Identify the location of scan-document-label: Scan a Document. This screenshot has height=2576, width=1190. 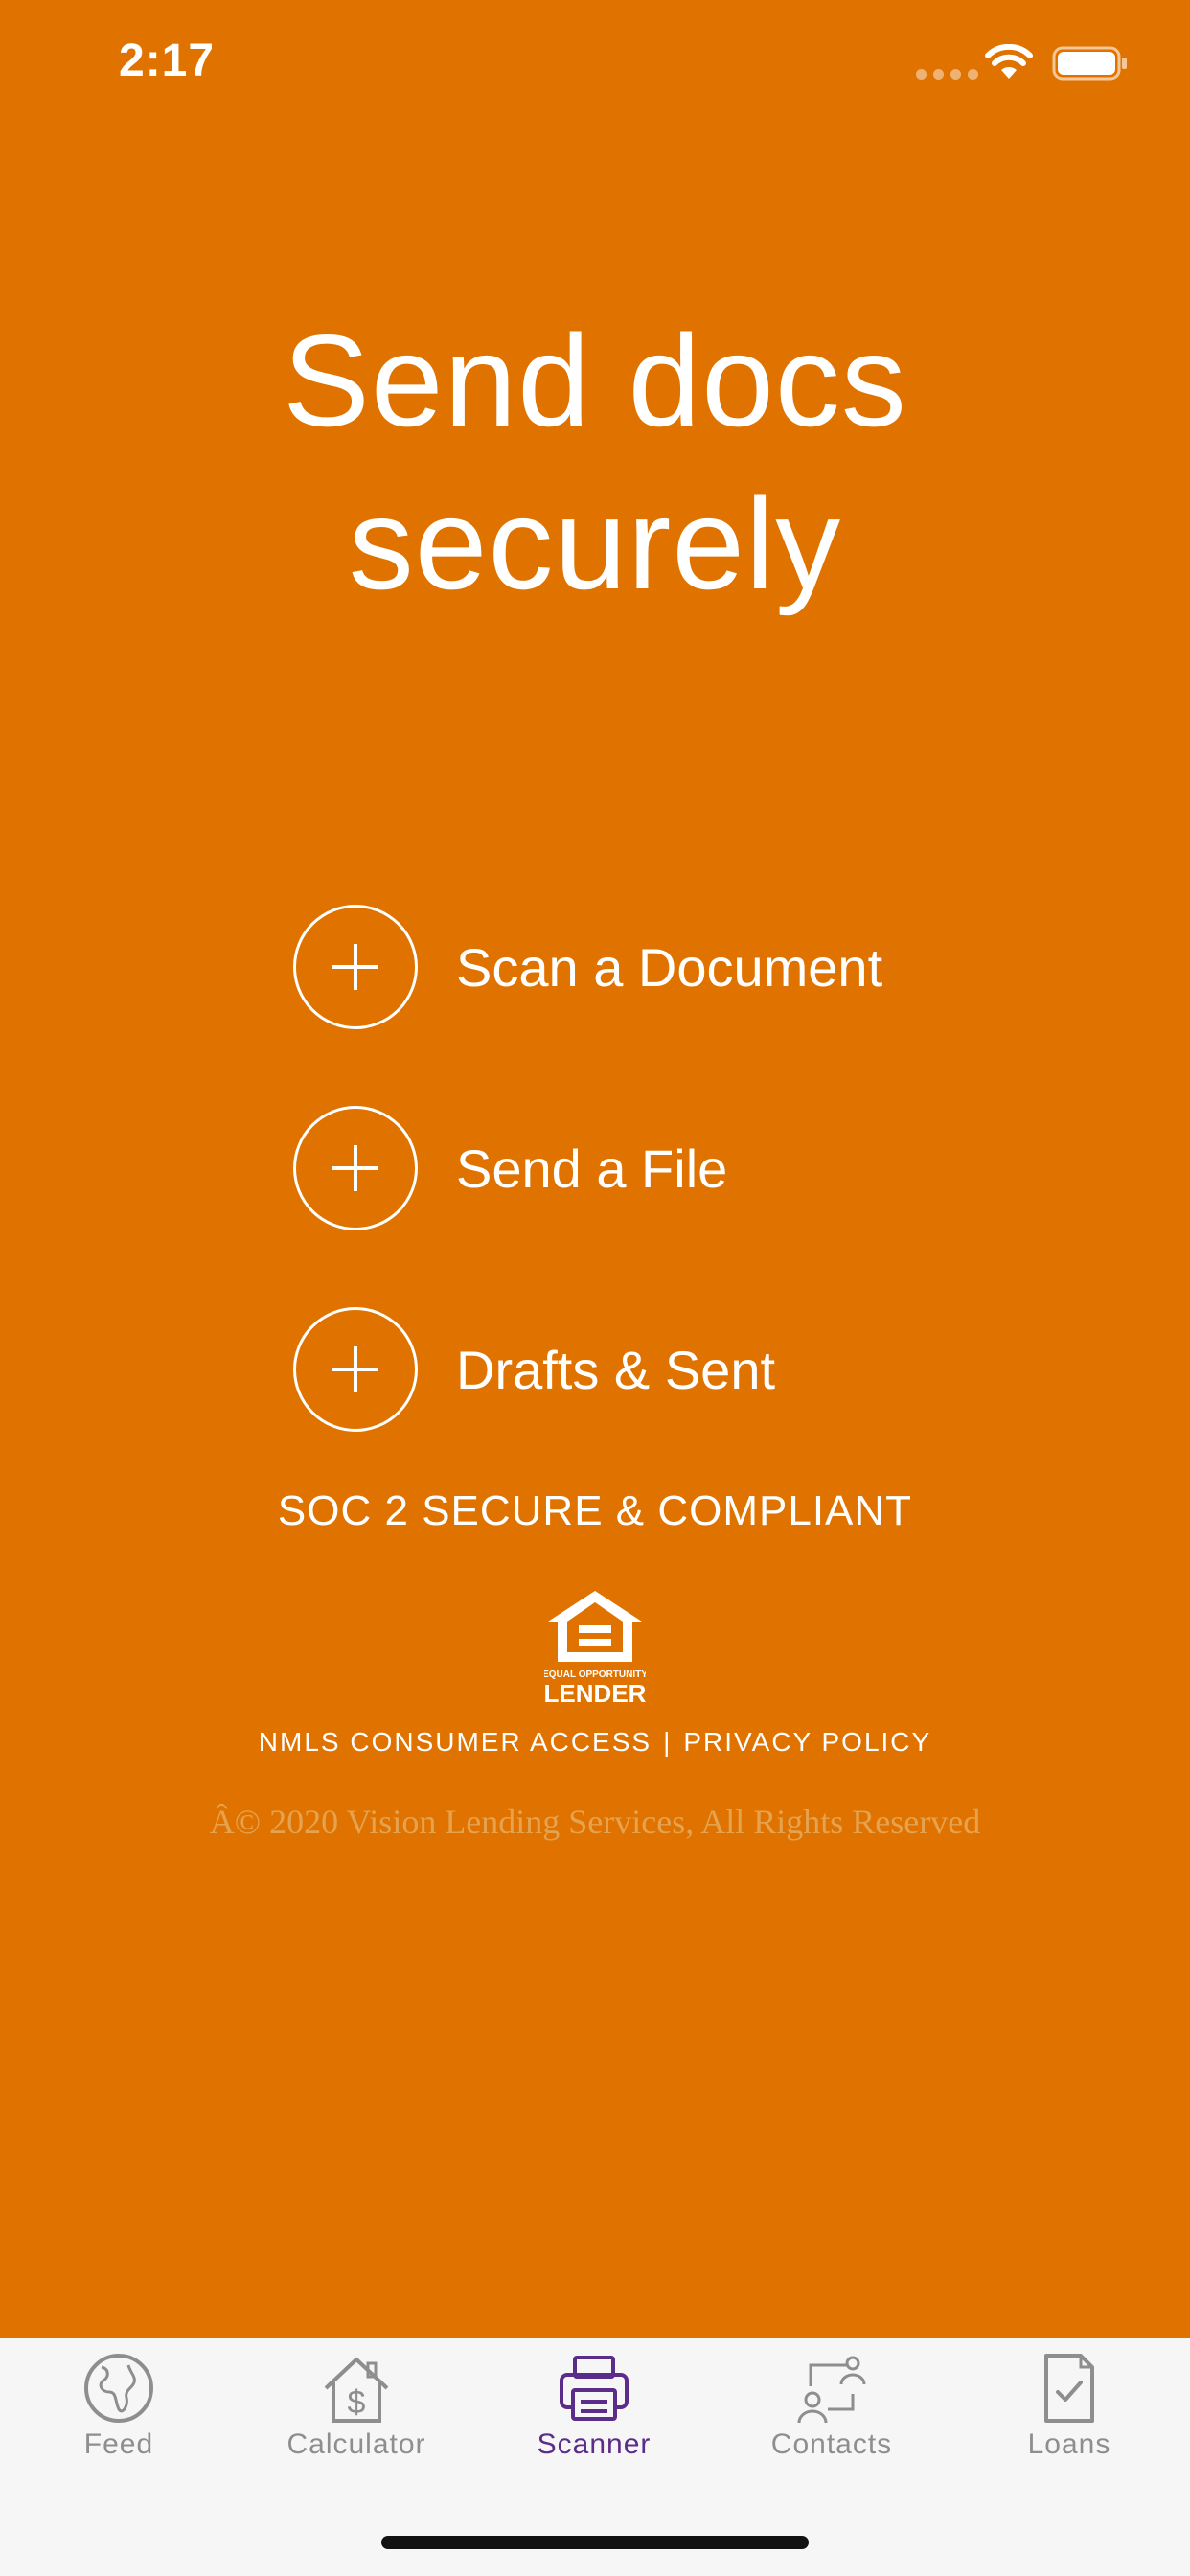
(669, 967).